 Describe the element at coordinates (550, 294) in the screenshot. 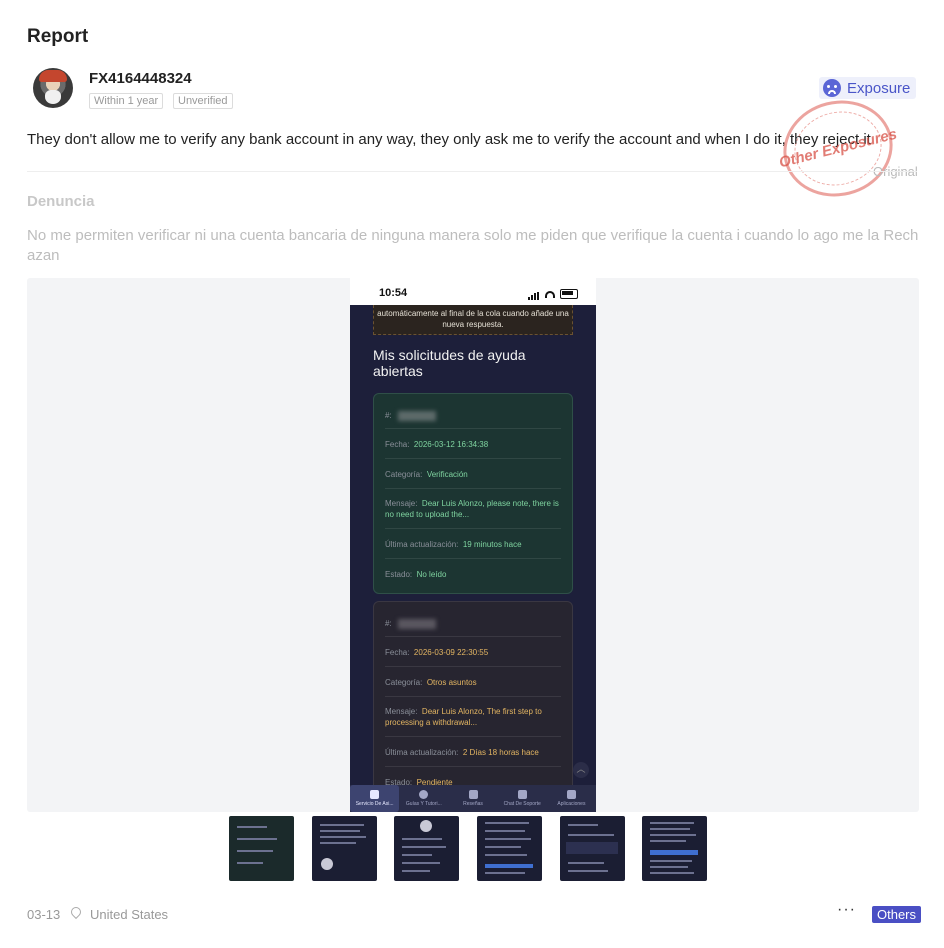

I see `wifi-icon` at that location.